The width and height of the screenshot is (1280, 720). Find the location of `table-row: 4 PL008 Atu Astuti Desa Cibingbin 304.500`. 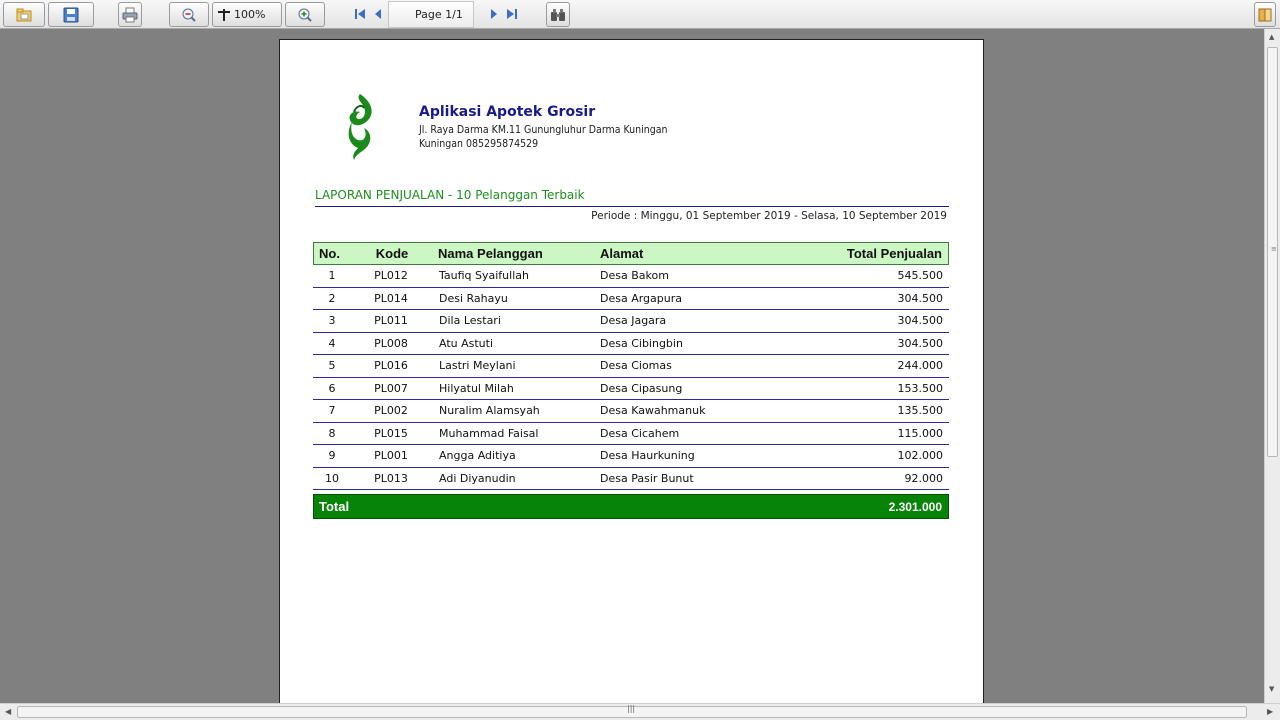

table-row: 4 PL008 Atu Astuti Desa Cibingbin 304.500 is located at coordinates (631, 344).